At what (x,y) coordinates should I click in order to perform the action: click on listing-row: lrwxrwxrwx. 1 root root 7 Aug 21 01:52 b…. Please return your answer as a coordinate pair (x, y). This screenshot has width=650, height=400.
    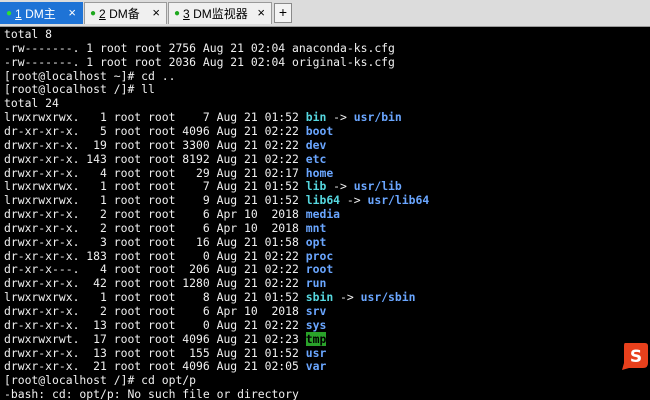
    Looking at the image, I should click on (203, 117).